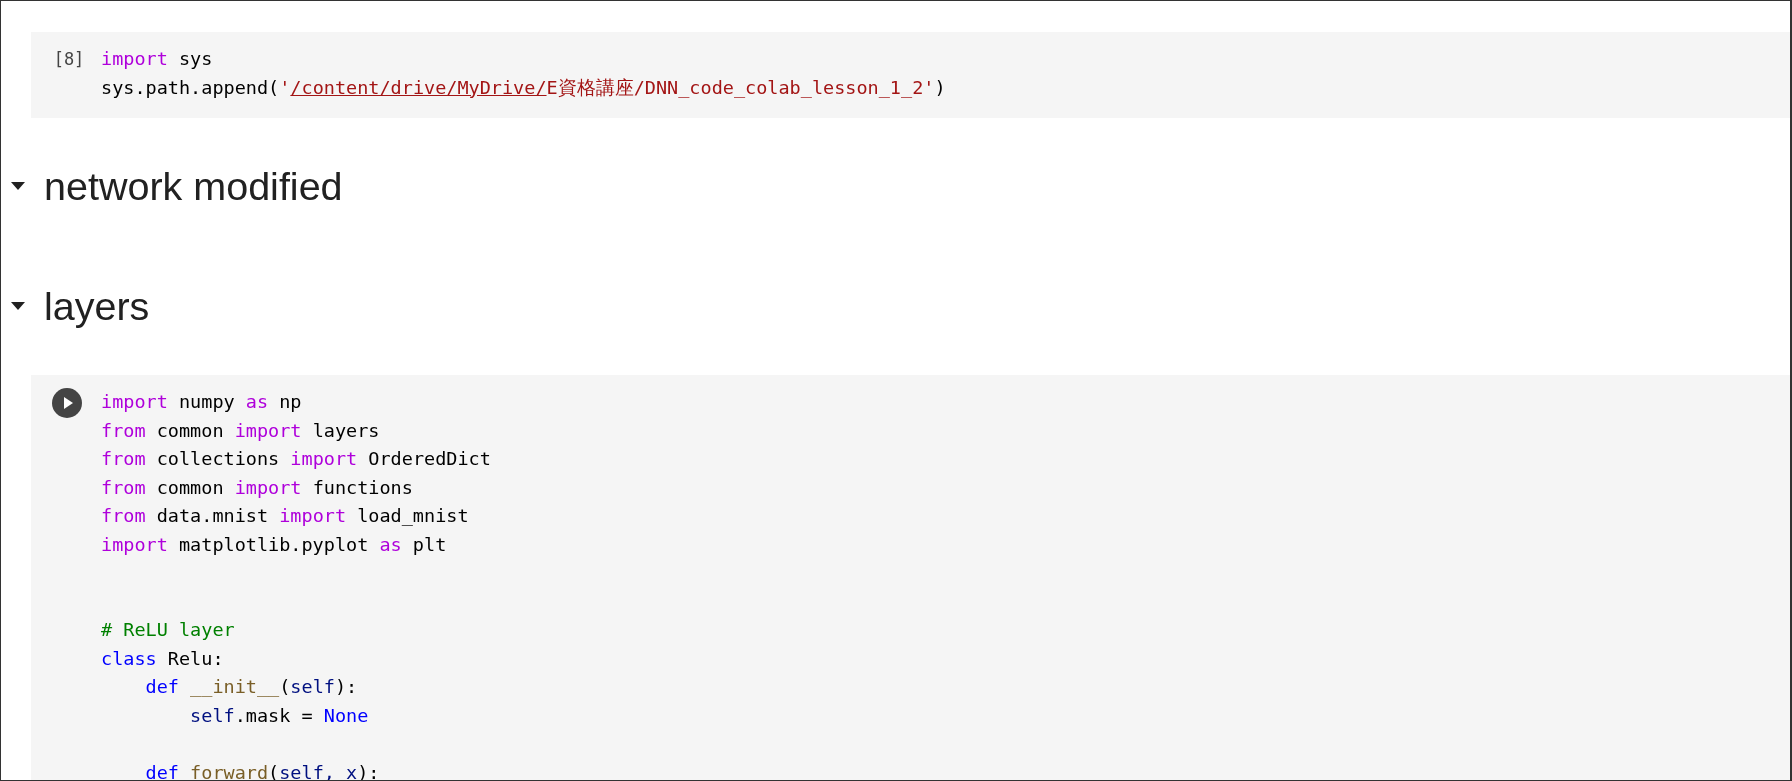 The width and height of the screenshot is (1792, 781). What do you see at coordinates (251, 687) in the screenshot?
I see `code-line: def __init__(self):` at bounding box center [251, 687].